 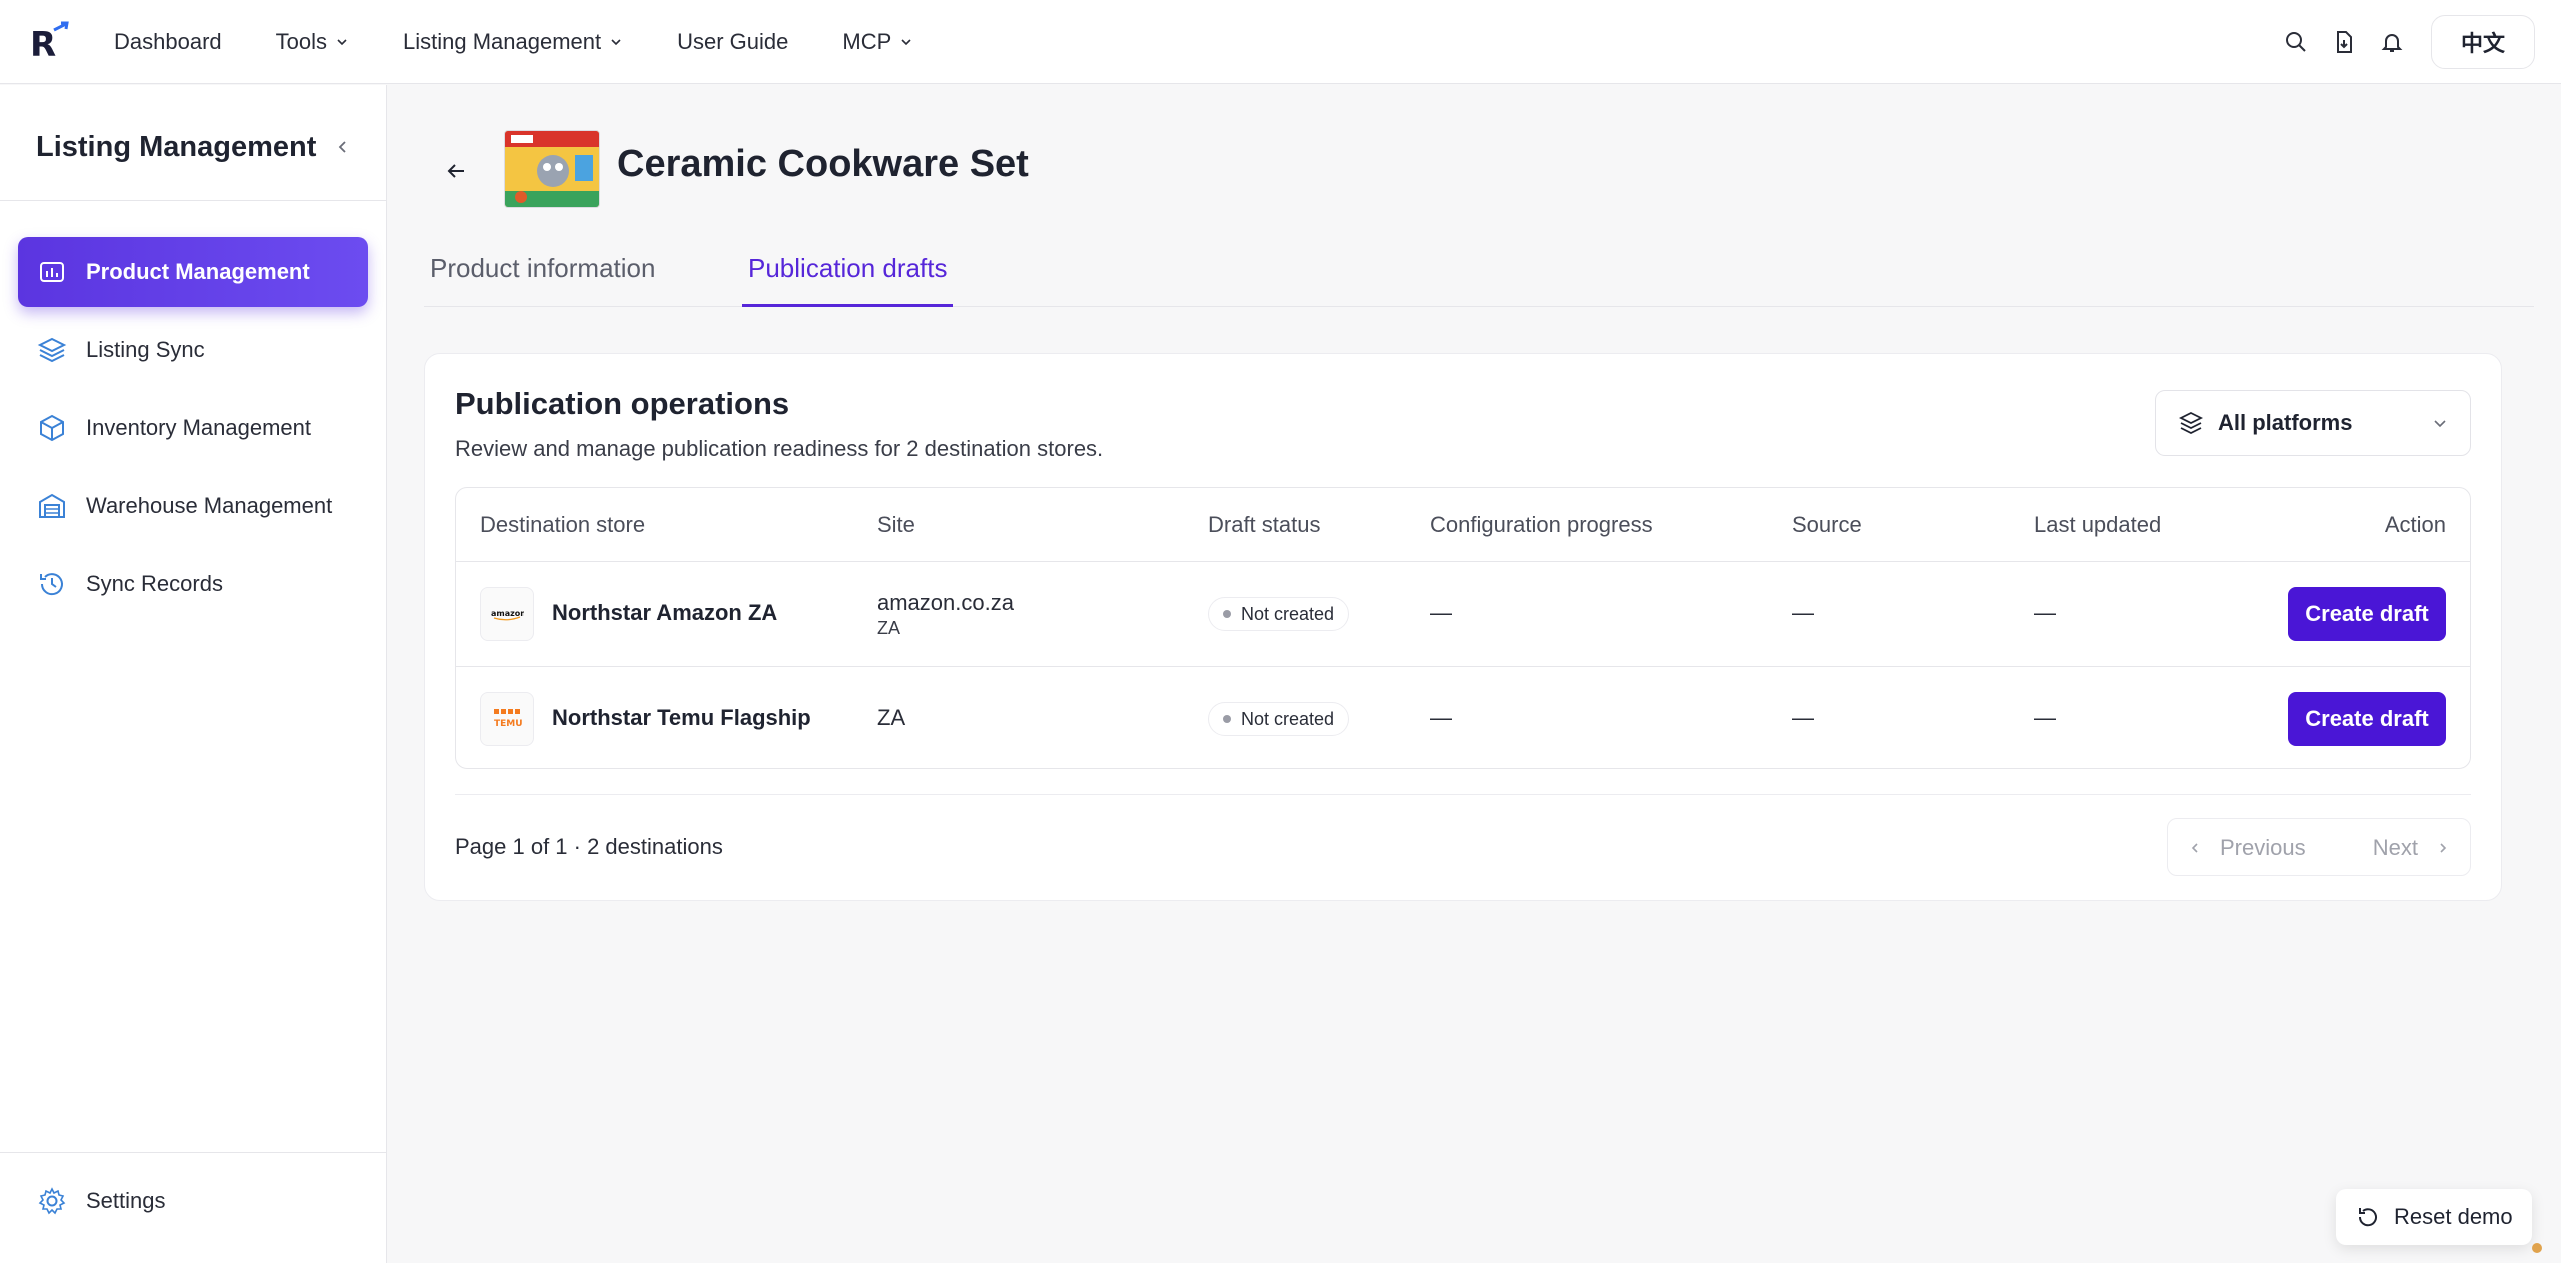 What do you see at coordinates (2453, 1216) in the screenshot?
I see `reset-demo-label: Reset demo` at bounding box center [2453, 1216].